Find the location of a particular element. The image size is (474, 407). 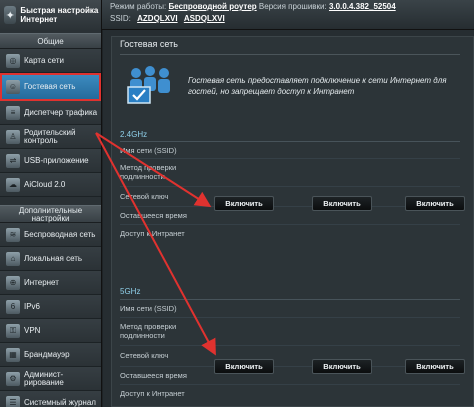

sidebar-item-ipv6: 6 IPv6 is located at coordinates (50, 307).